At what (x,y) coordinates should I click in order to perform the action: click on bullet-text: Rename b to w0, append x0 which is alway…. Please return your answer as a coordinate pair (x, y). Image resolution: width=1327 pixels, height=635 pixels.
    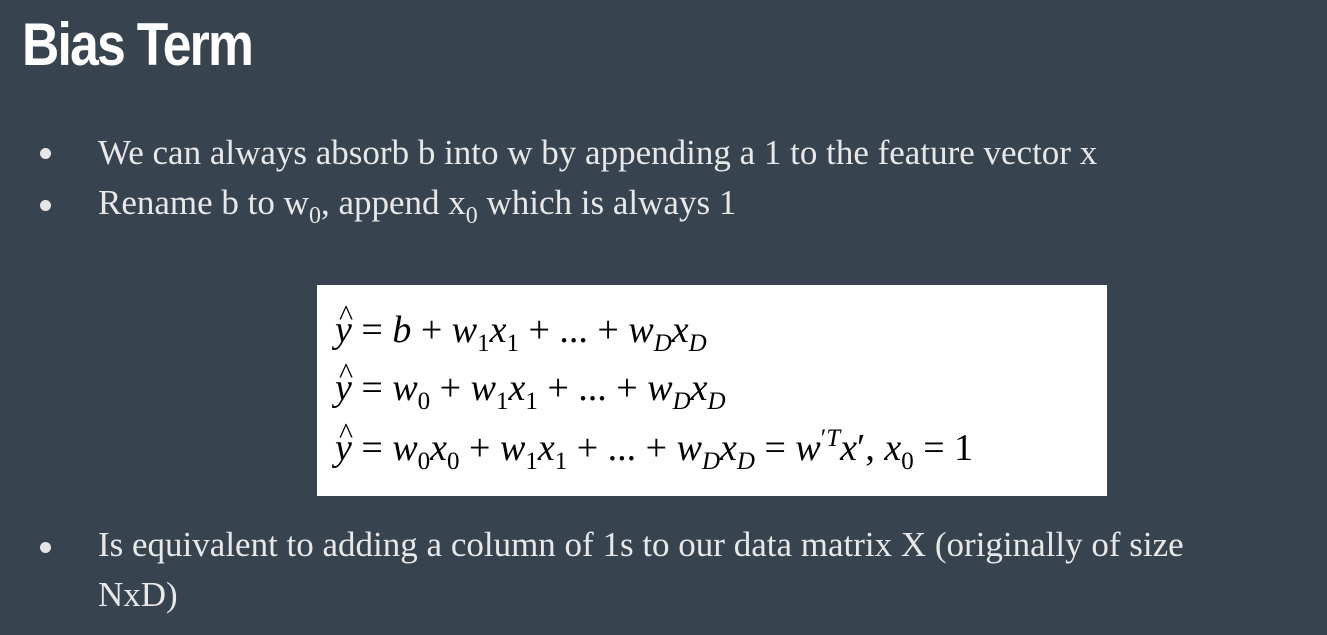
    Looking at the image, I should click on (417, 203).